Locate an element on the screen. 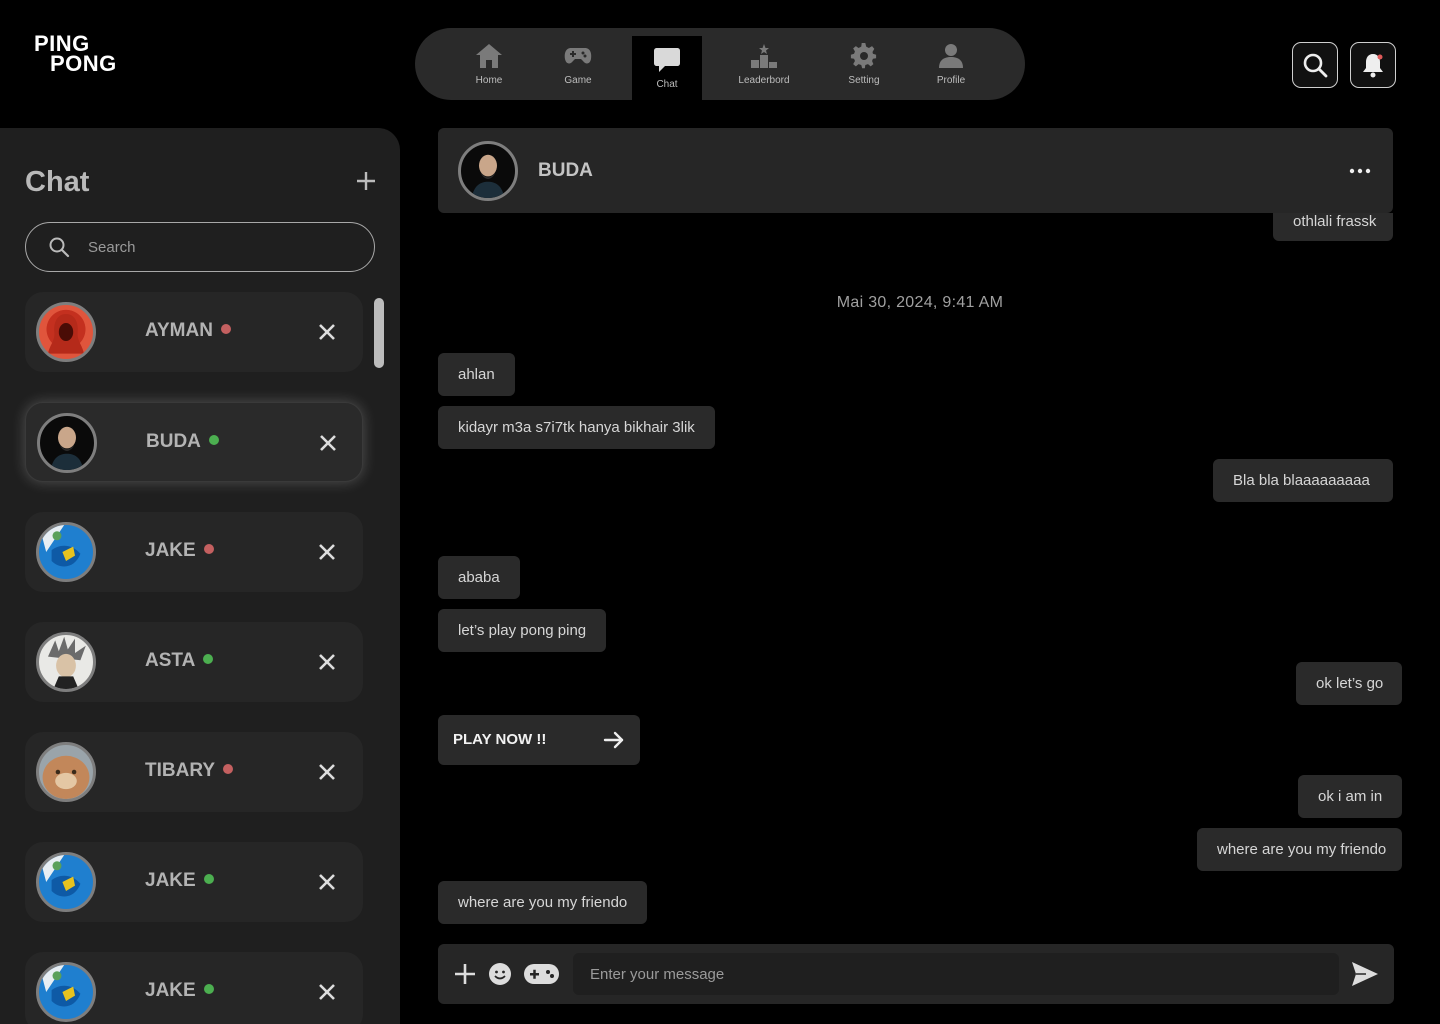 Image resolution: width=1440 pixels, height=1024 pixels. chat-icon is located at coordinates (667, 59).